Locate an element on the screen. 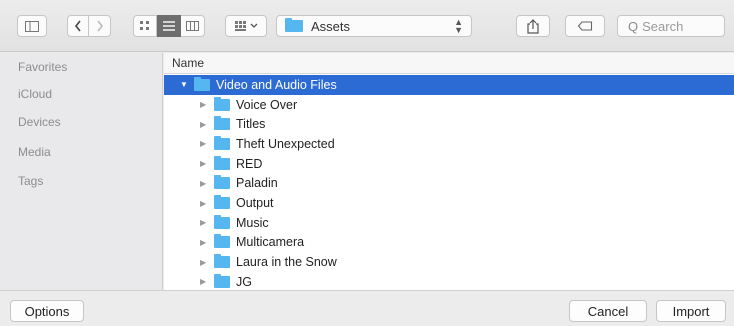 The image size is (734, 326). sidebar-item-devices: Devices is located at coordinates (39, 122).